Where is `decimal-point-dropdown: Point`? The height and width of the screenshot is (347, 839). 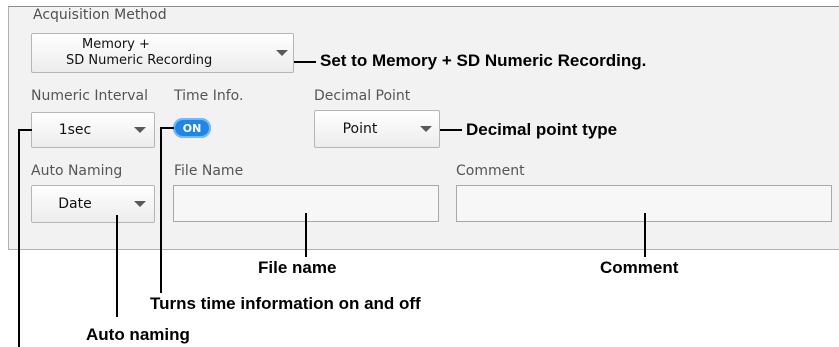
decimal-point-dropdown: Point is located at coordinates (377, 129).